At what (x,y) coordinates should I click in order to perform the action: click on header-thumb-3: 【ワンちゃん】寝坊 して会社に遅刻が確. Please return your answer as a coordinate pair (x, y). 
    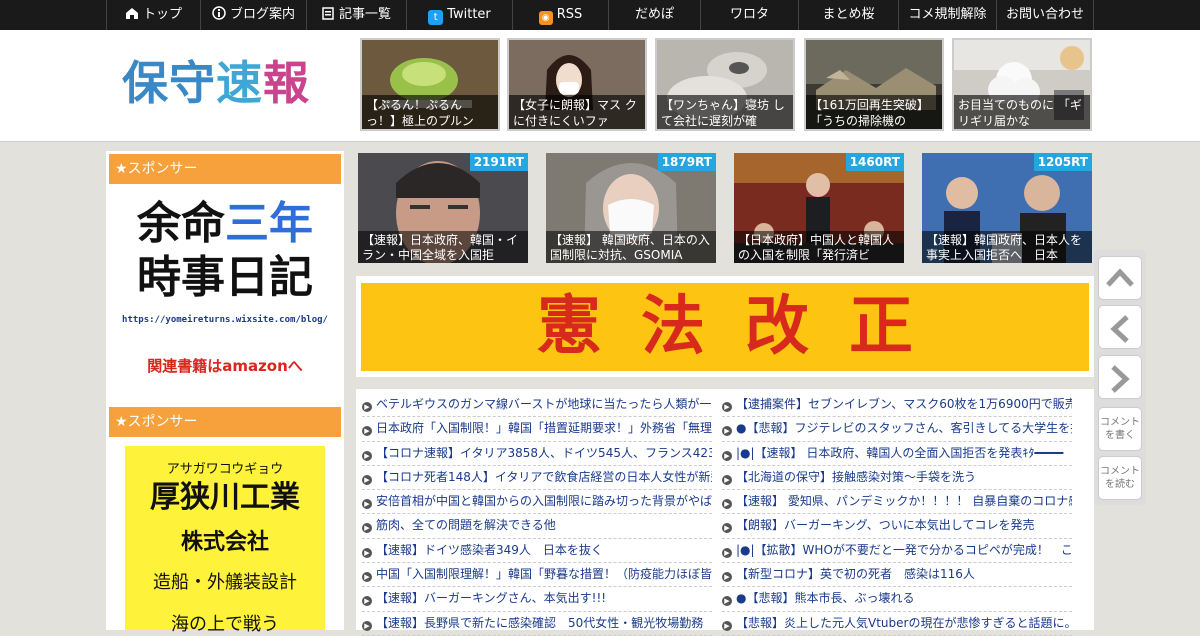
    Looking at the image, I should click on (725, 84).